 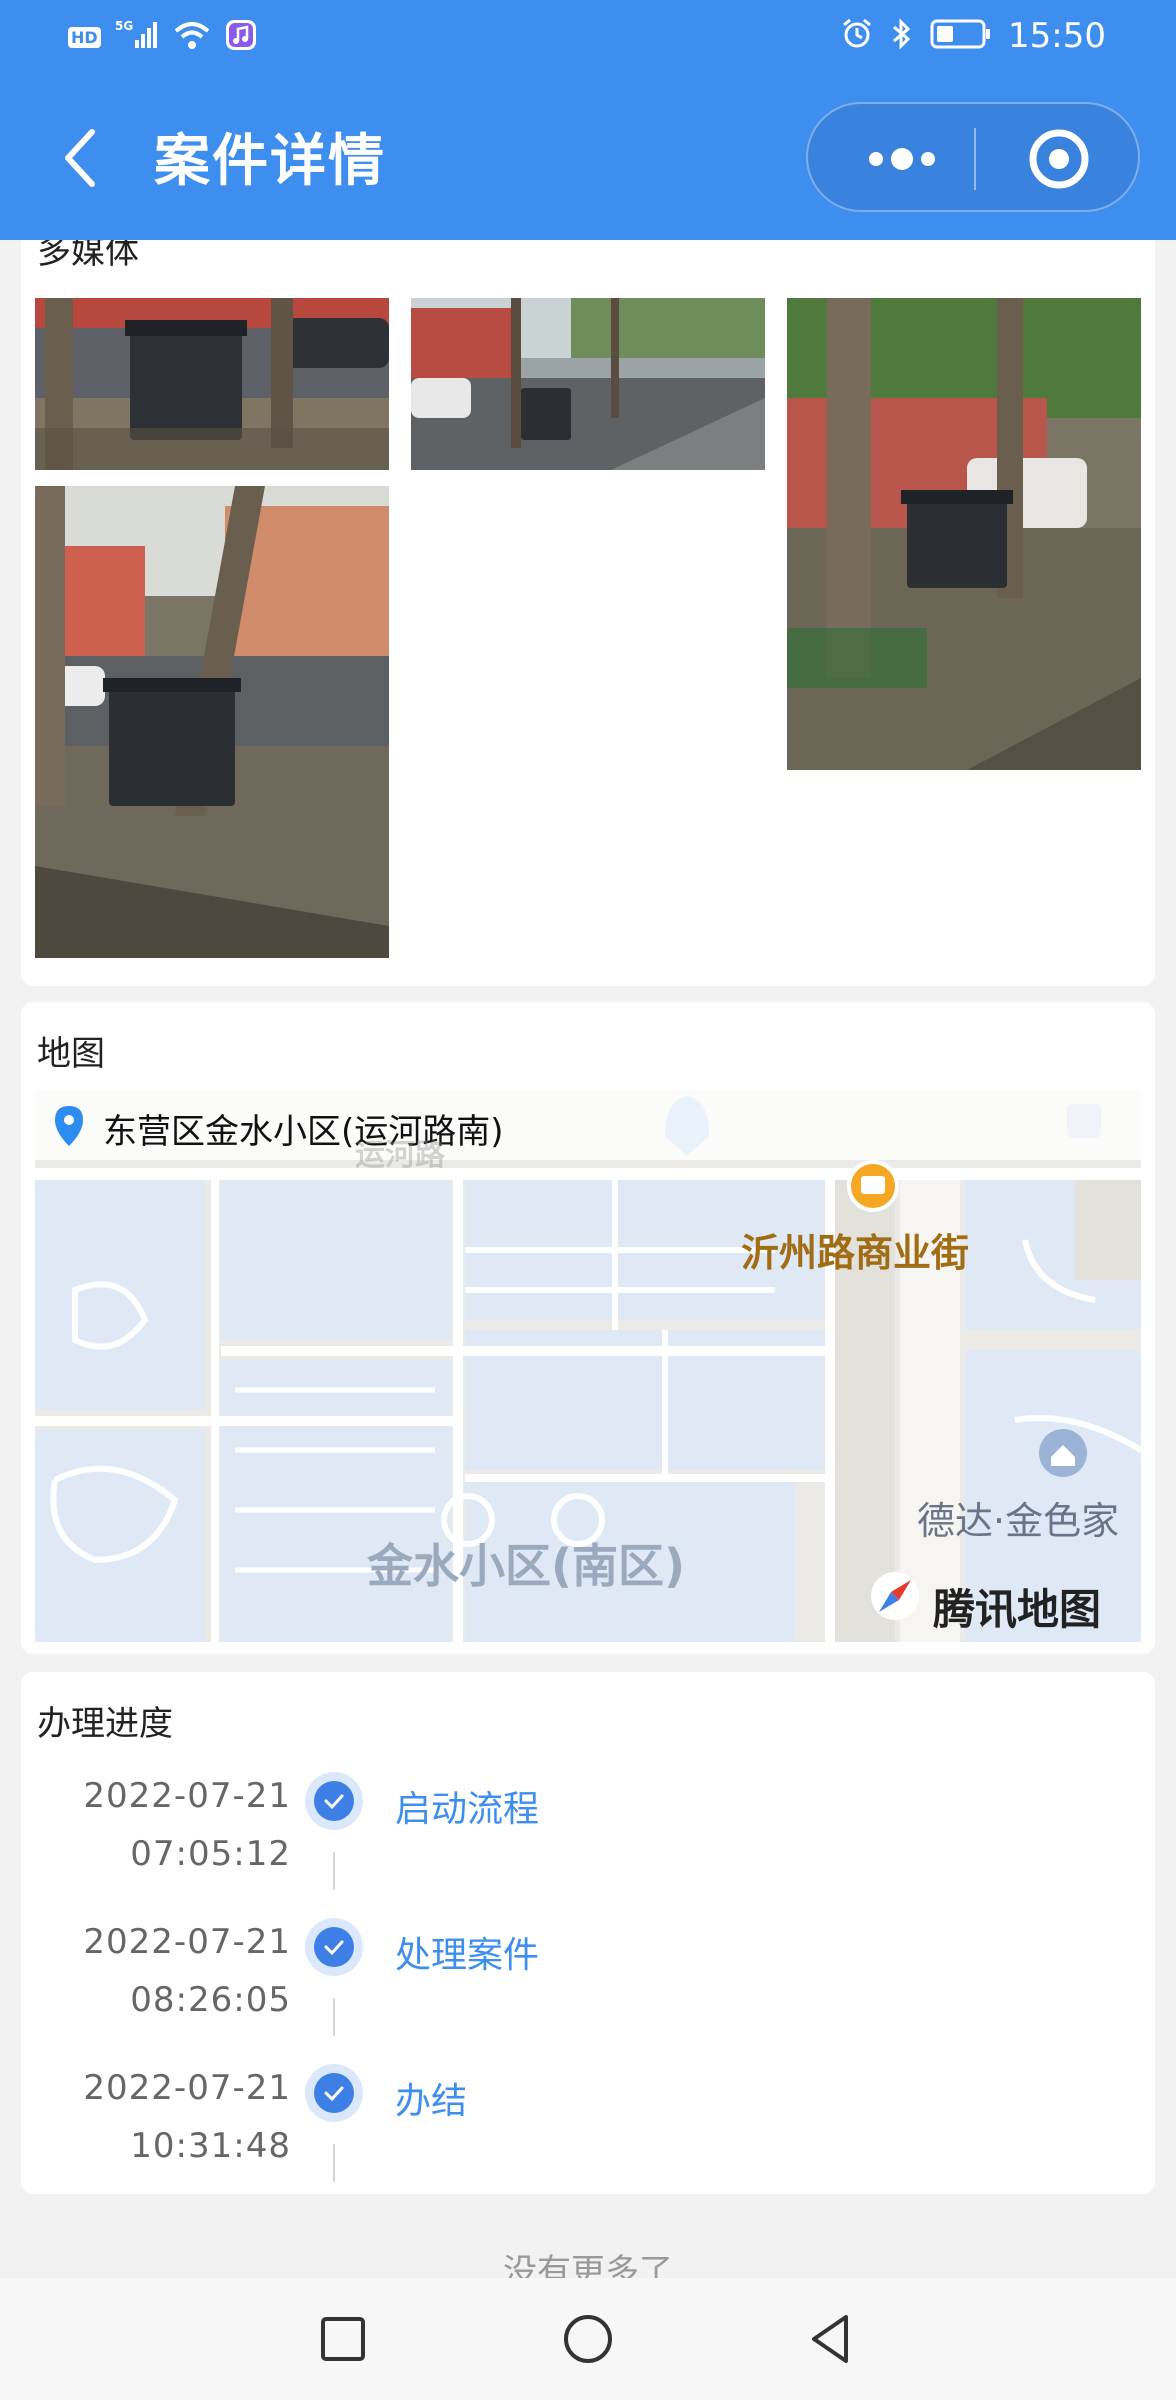 I want to click on system-nav-bar, so click(x=588, y=2339).